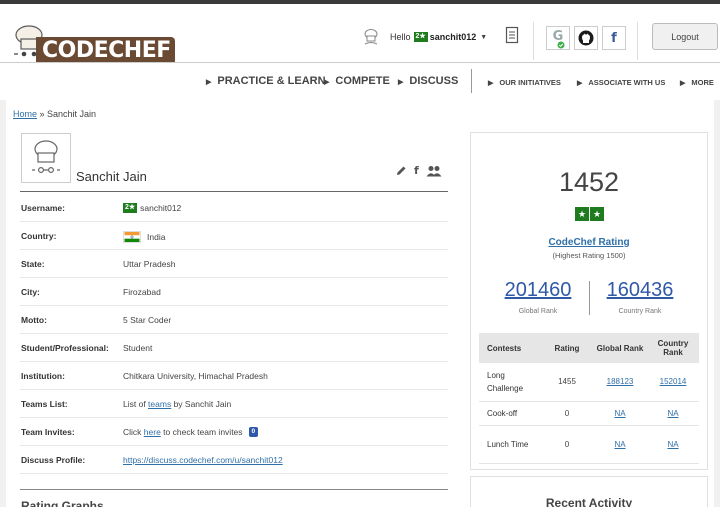  I want to click on codechef-rating-link: CodeChef Rating, so click(589, 242).